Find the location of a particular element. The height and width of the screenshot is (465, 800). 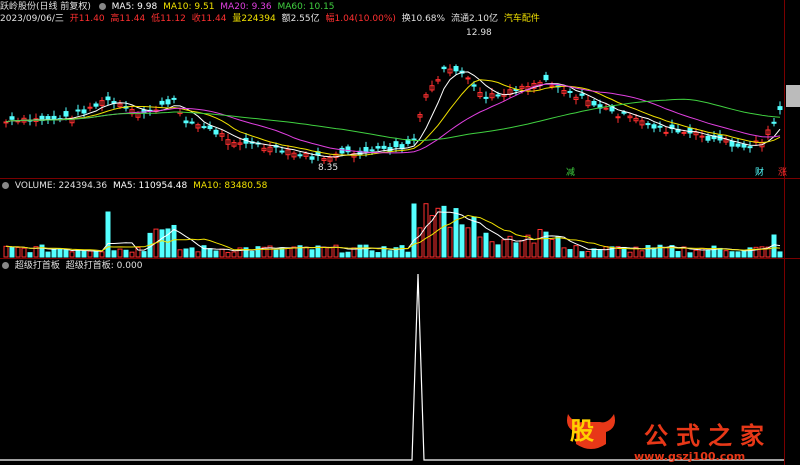

volume-ma5: MA5: 110954.48 is located at coordinates (150, 186).